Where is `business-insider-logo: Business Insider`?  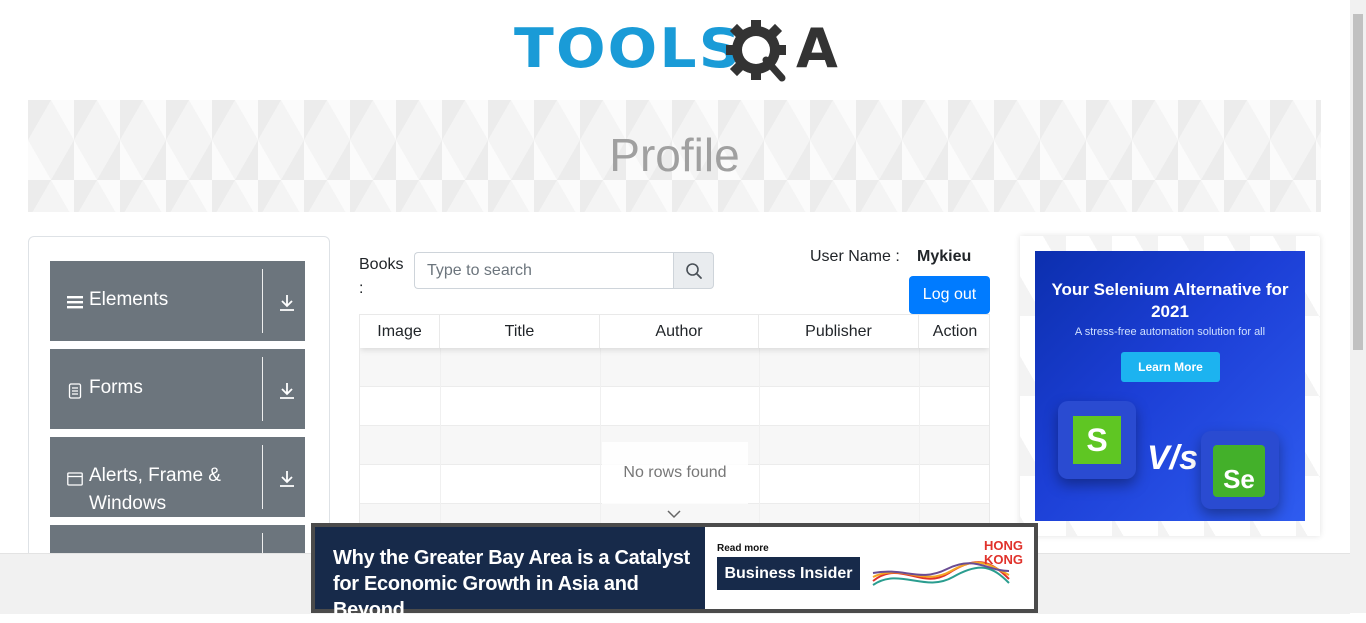 business-insider-logo: Business Insider is located at coordinates (788, 573).